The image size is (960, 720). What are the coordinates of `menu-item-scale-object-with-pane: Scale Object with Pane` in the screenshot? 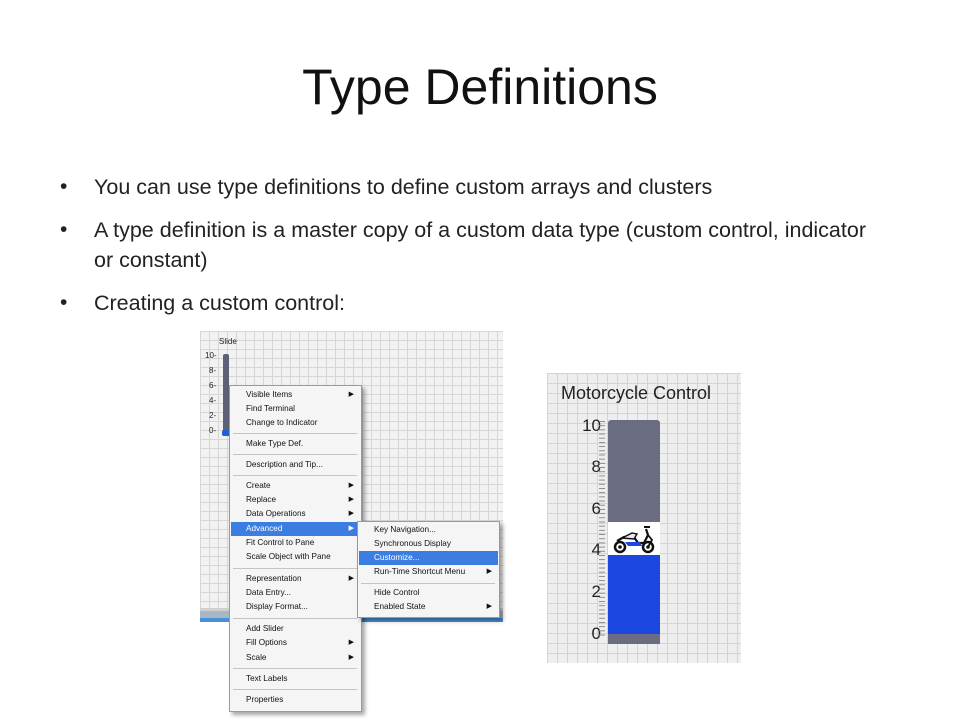 It's located at (295, 557).